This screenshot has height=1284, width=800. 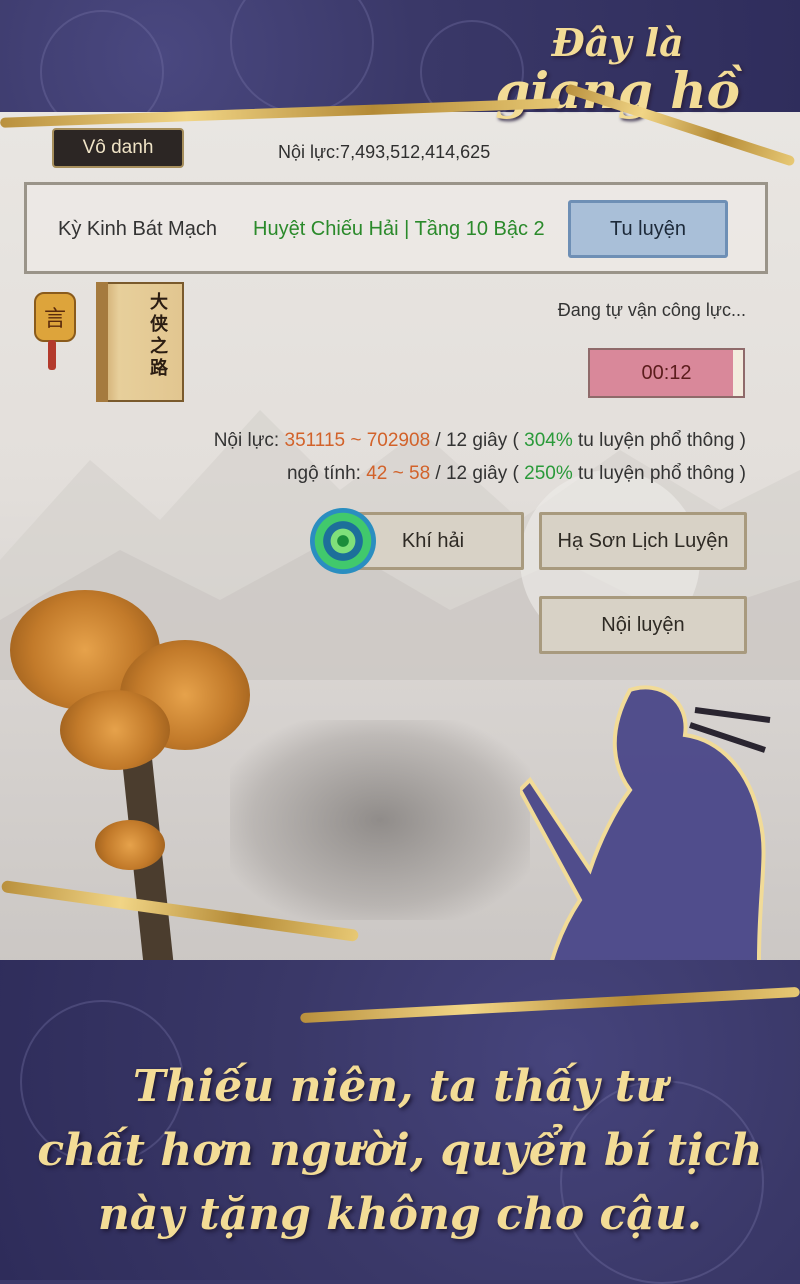 What do you see at coordinates (380, 820) in the screenshot?
I see `village-scenery` at bounding box center [380, 820].